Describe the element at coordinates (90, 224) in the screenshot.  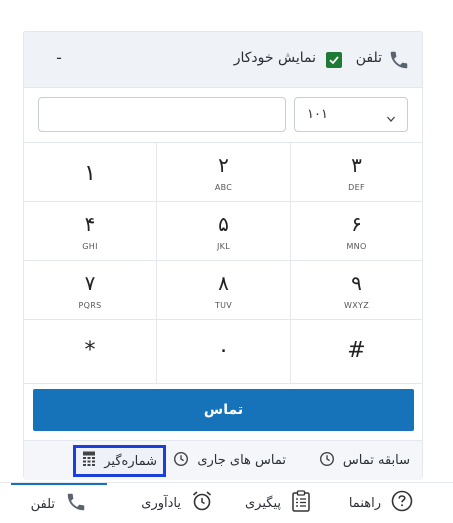
I see `key-digit: ۴` at that location.